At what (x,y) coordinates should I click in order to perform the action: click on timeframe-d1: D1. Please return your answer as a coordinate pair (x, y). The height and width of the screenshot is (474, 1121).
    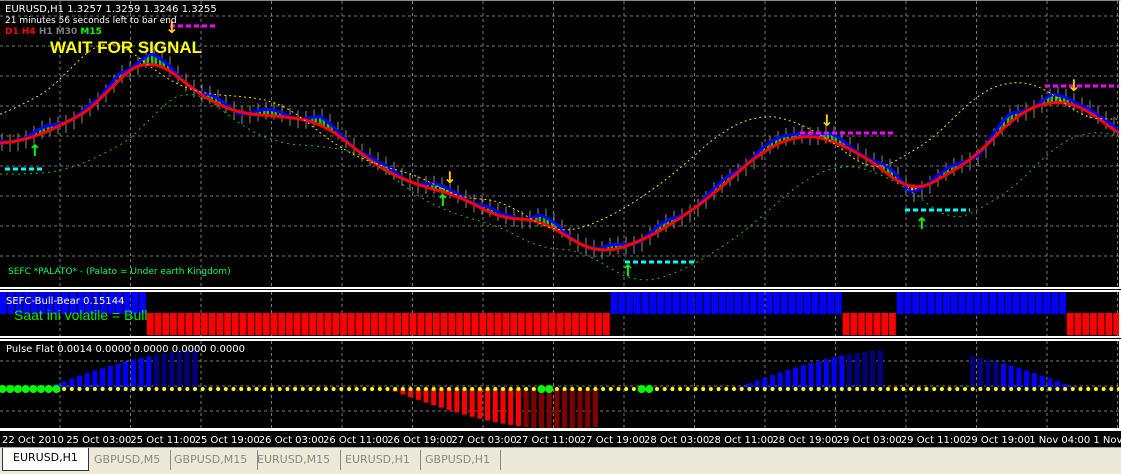
    Looking at the image, I should click on (13, 32).